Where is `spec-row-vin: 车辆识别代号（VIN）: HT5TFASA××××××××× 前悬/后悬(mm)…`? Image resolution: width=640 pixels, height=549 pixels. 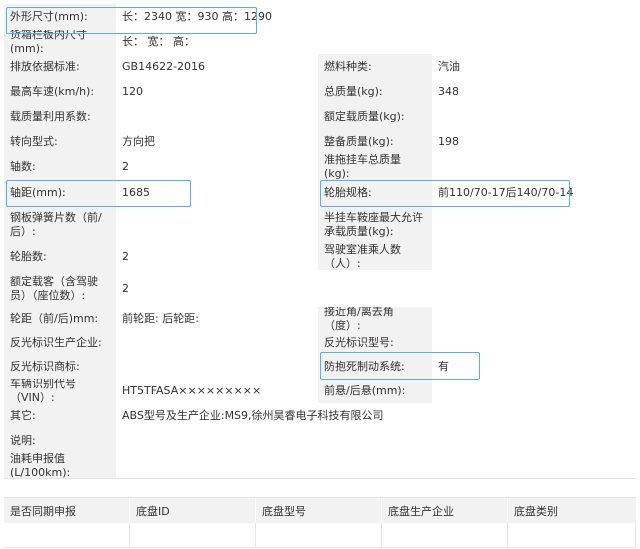 spec-row-vin: 车辆识别代号（VIN）: HT5TFASA××××××××× 前悬/后悬(mm)… is located at coordinates (320, 391).